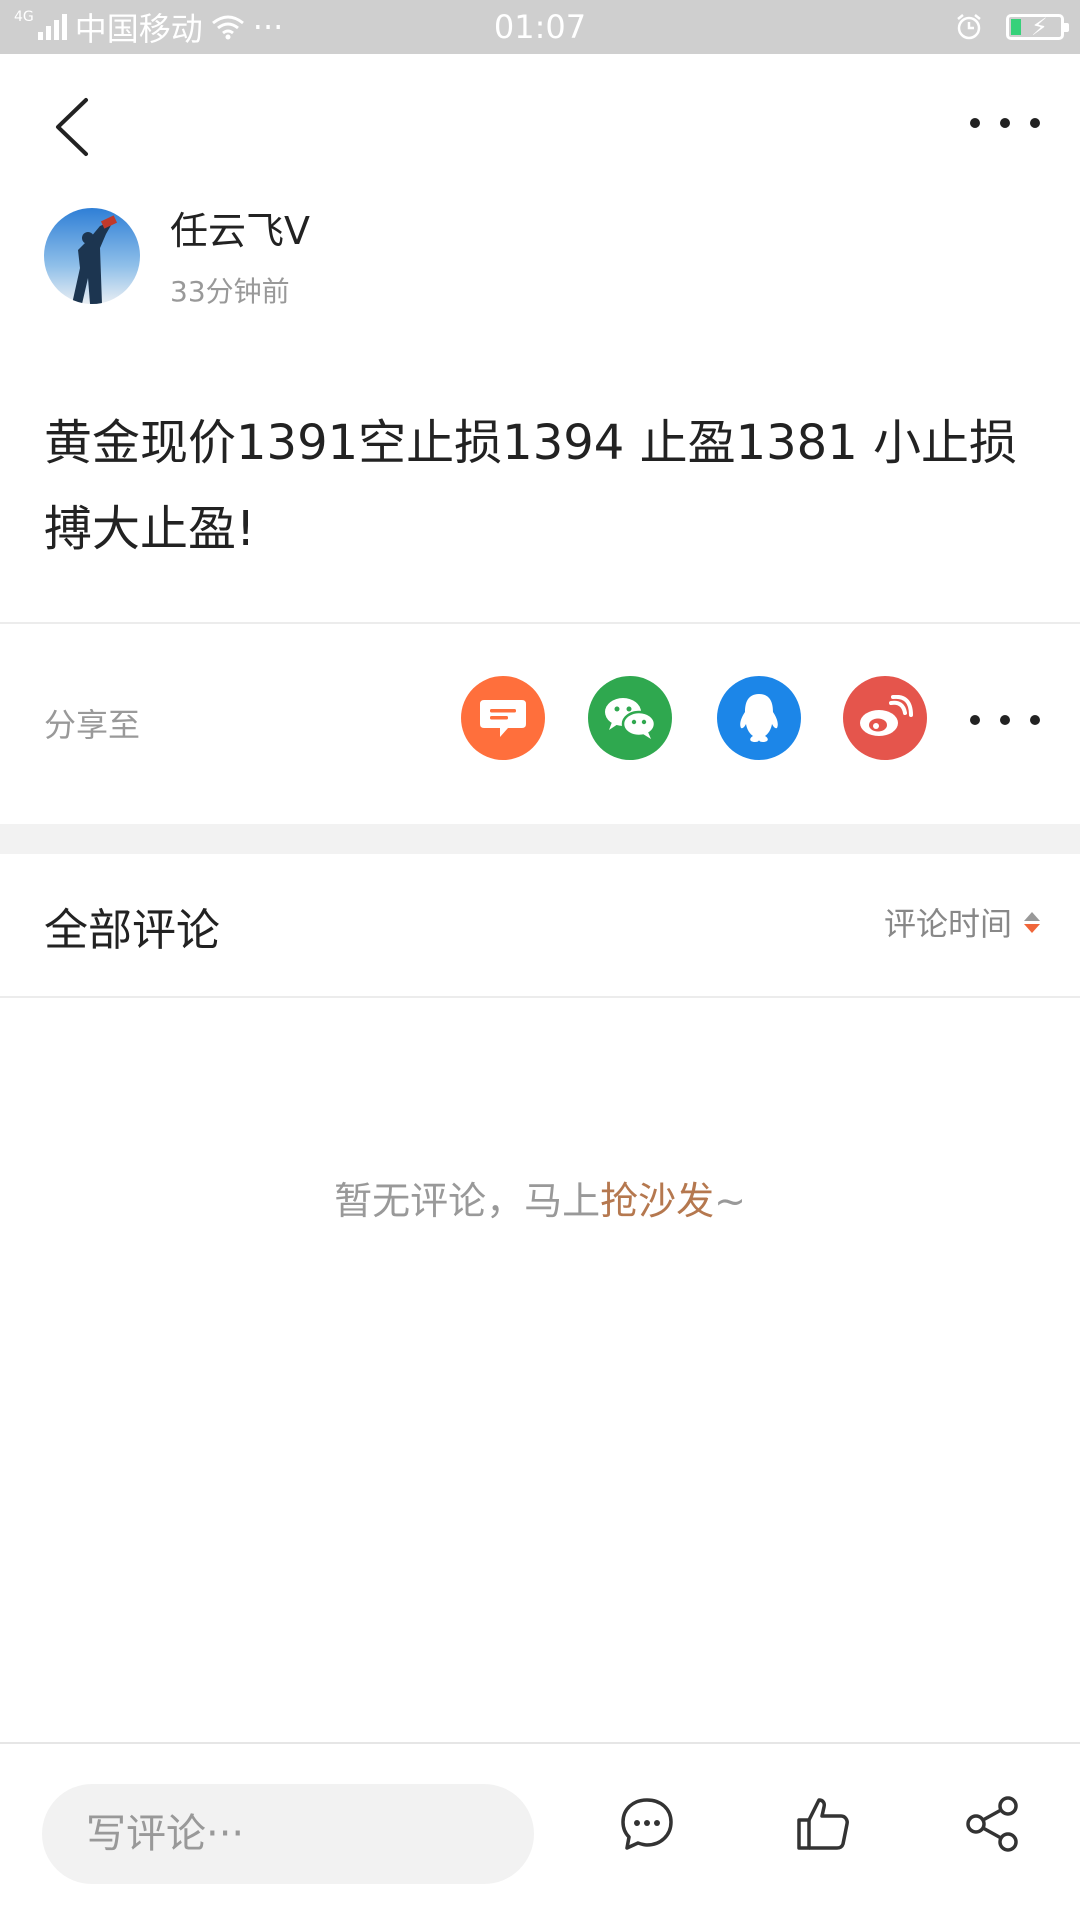  Describe the element at coordinates (1032, 922) in the screenshot. I see `sort-icon` at that location.